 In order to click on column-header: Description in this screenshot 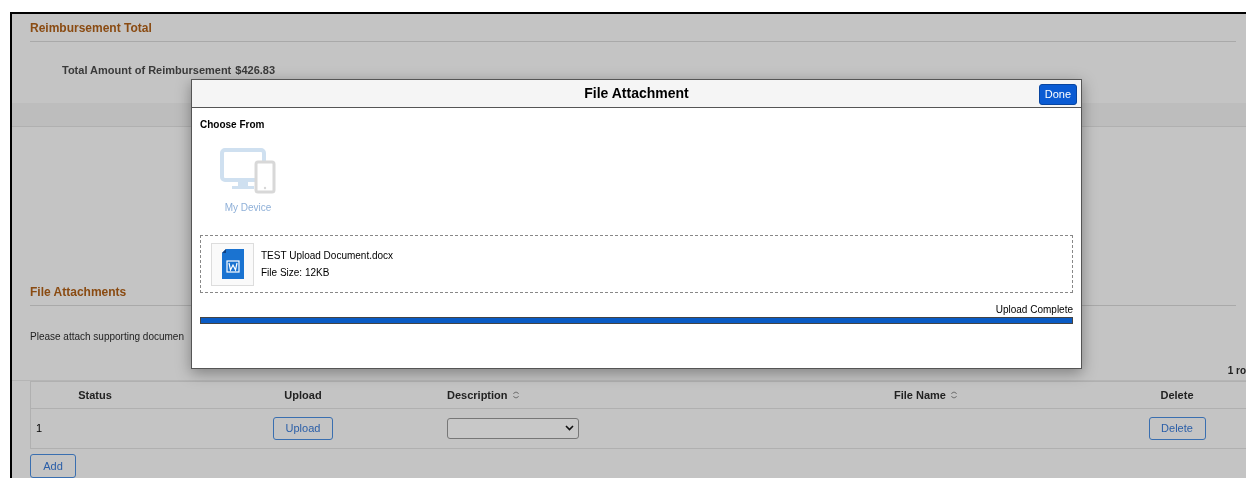, I will do `click(477, 394)`.